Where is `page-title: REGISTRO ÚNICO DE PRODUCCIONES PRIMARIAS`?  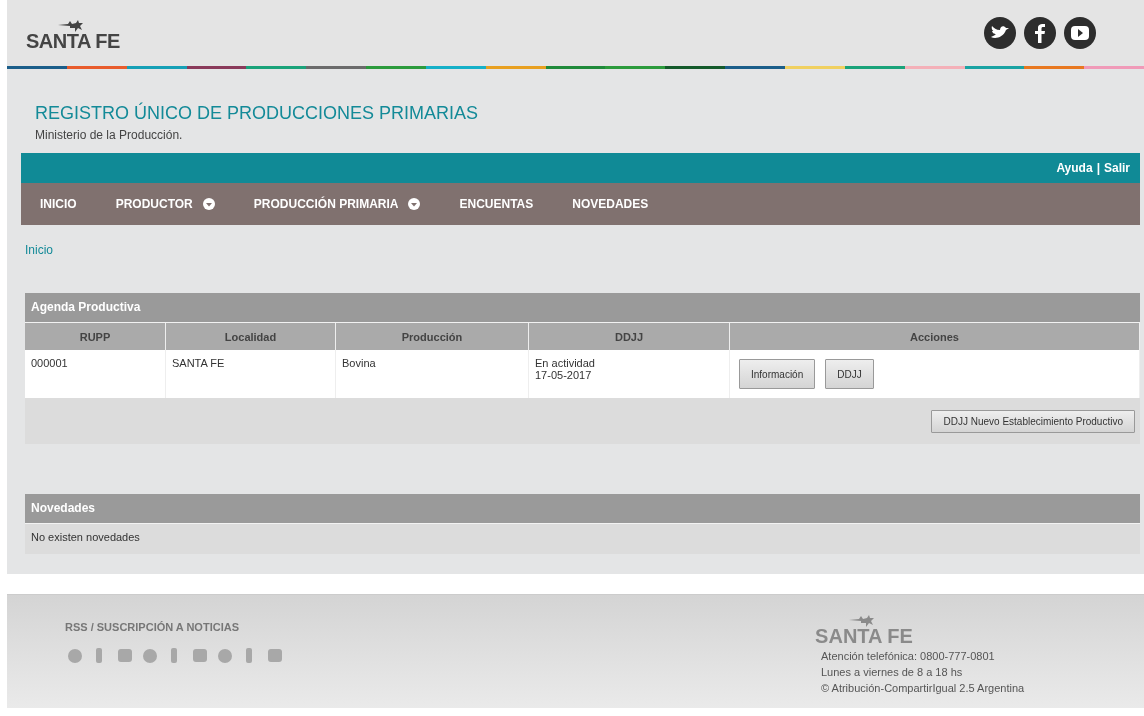 page-title: REGISTRO ÚNICO DE PRODUCCIONES PRIMARIAS is located at coordinates (257, 113).